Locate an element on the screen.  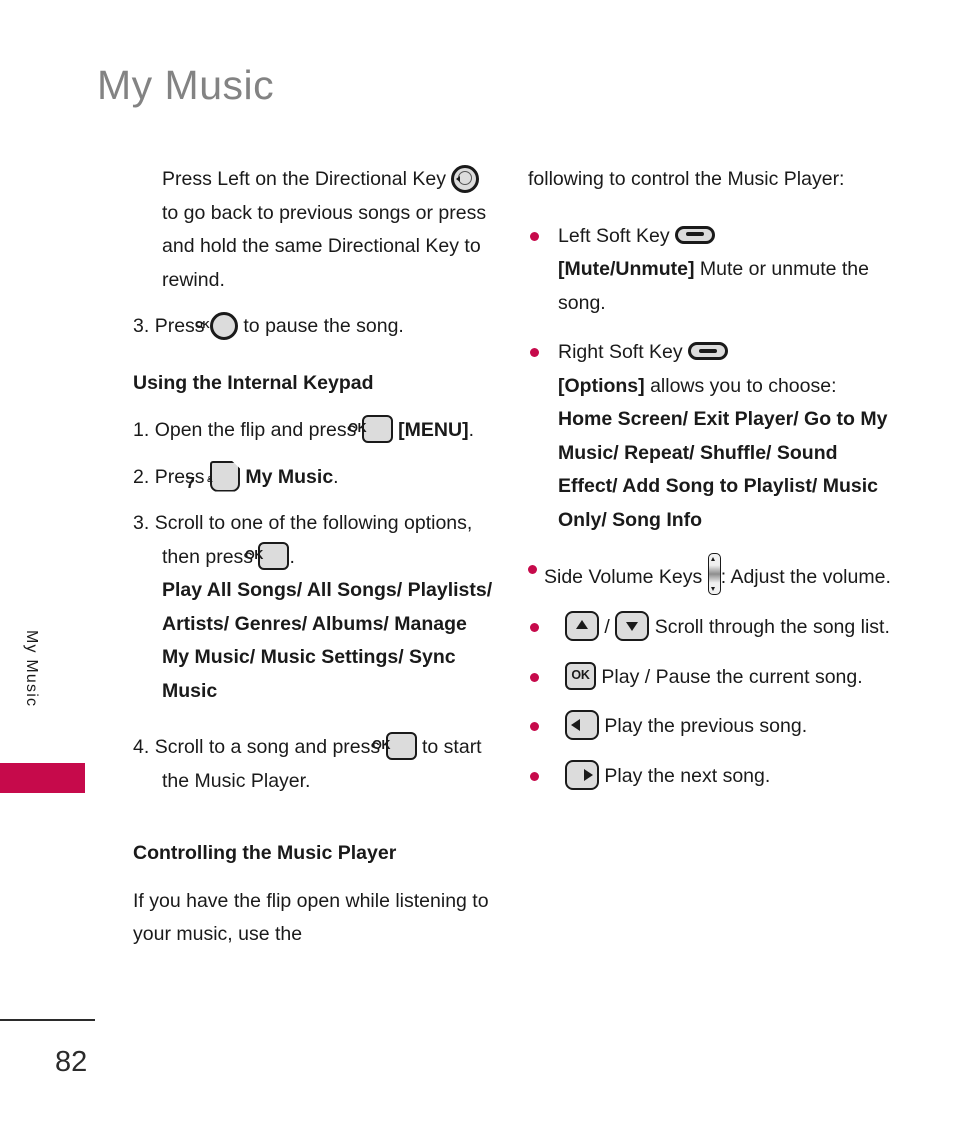
step-press-seven: 2. Press 7 & My Music. is located at coordinates (315, 477).